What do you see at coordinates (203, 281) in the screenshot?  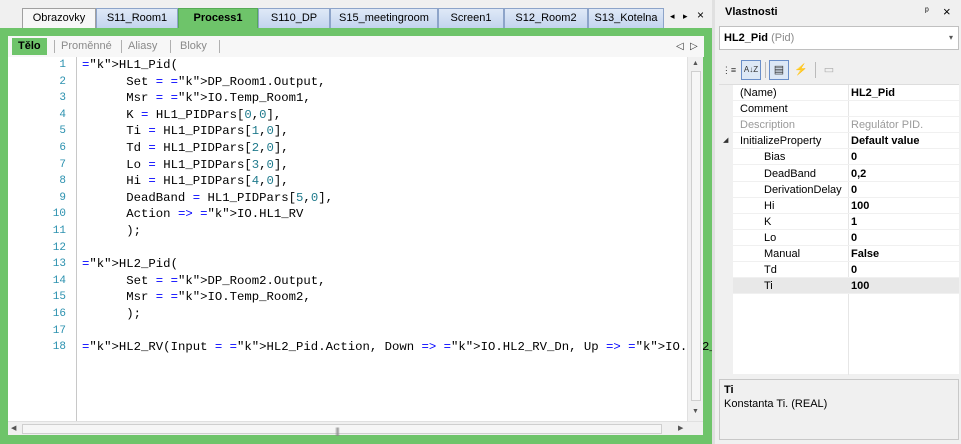 I see `code-line: Set = ="k">DP_Room2.Output,` at bounding box center [203, 281].